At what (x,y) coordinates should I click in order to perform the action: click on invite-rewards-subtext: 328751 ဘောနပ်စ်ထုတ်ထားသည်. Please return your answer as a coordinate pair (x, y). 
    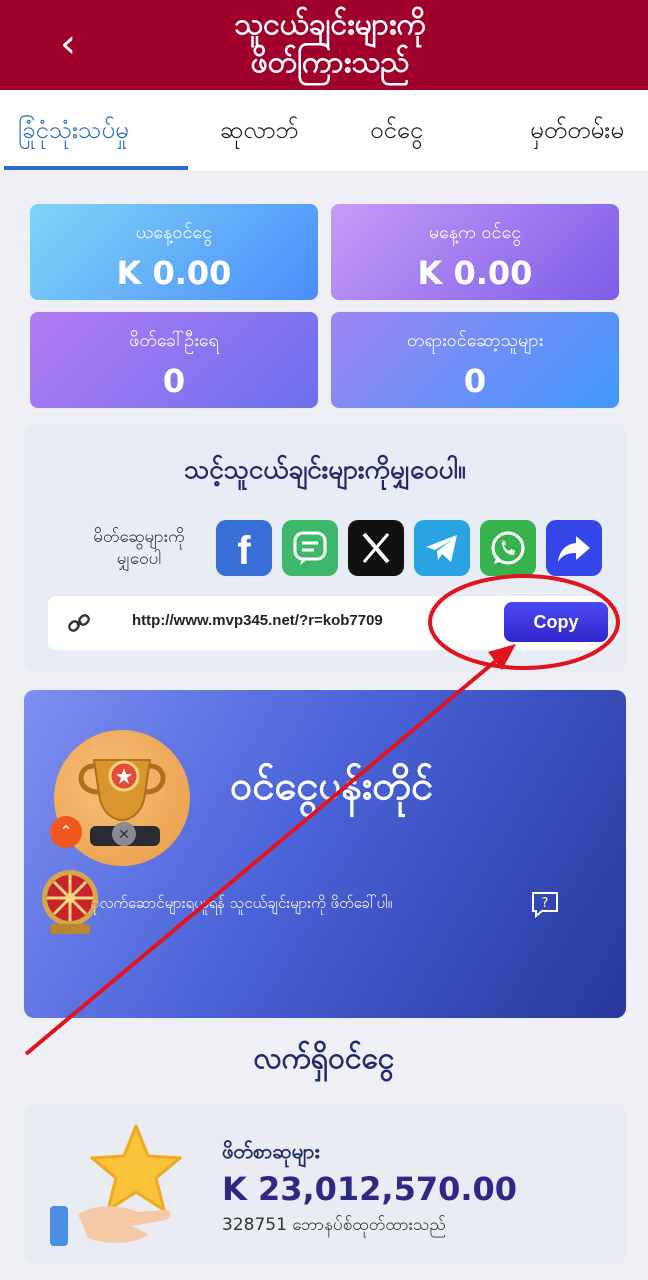
    Looking at the image, I should click on (334, 1225).